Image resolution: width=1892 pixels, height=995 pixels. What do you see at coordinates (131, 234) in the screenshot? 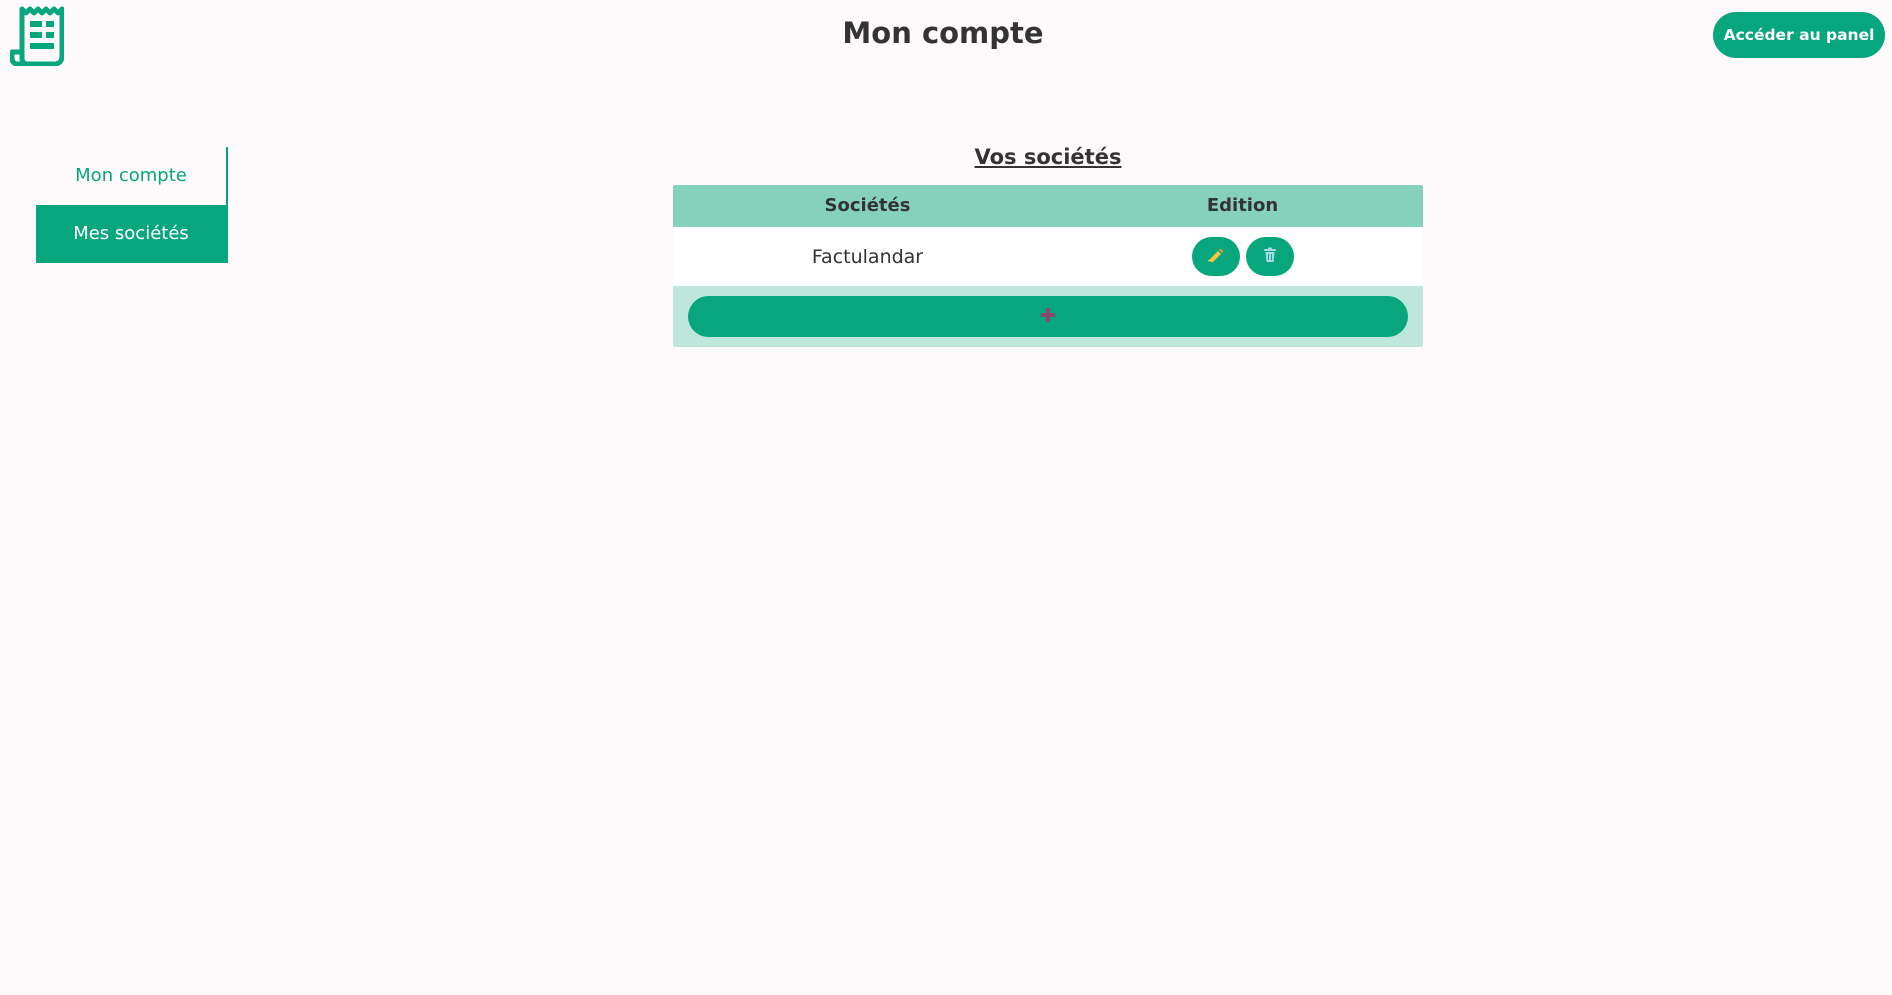
I see `sidebar-item-mes-societes: Mes sociétés` at bounding box center [131, 234].